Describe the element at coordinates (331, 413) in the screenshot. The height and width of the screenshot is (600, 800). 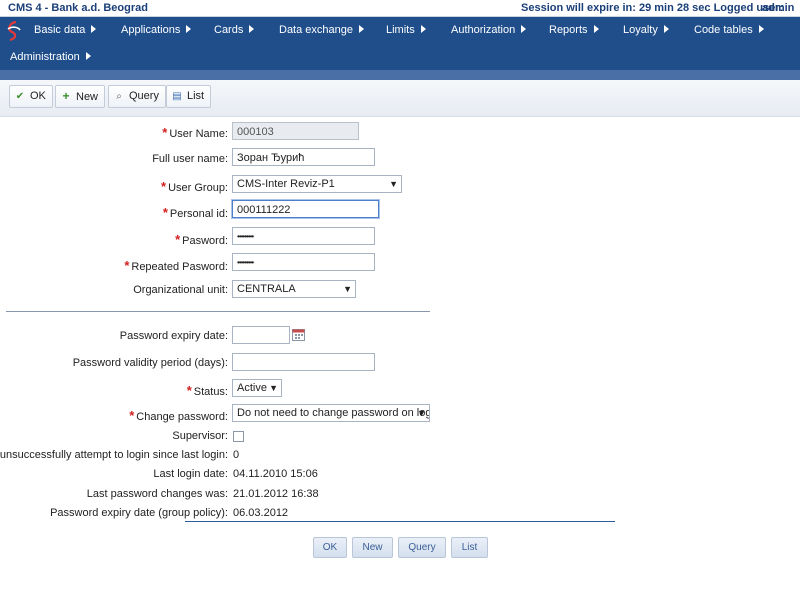
I see `change-password-select: Do not need to change password on login ▼` at that location.